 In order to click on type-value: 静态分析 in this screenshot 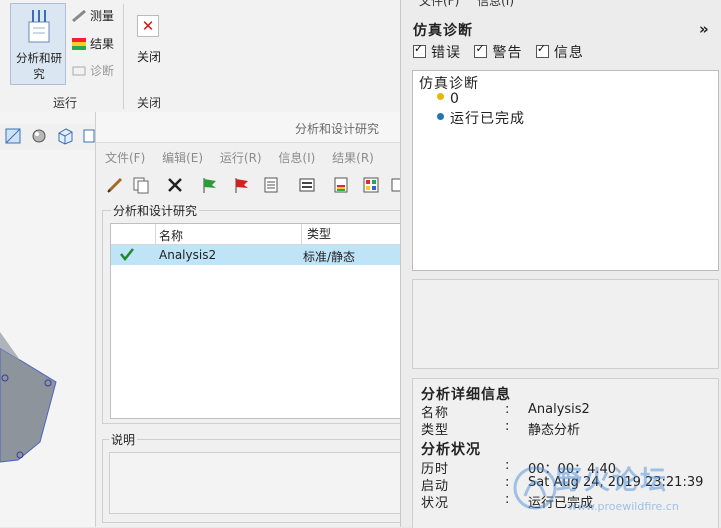, I will do `click(554, 430)`.